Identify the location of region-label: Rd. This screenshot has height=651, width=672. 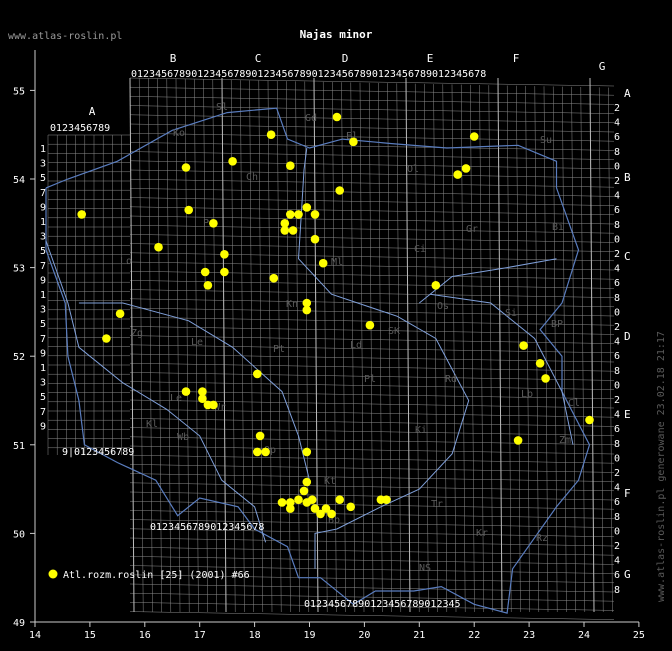
(451, 379).